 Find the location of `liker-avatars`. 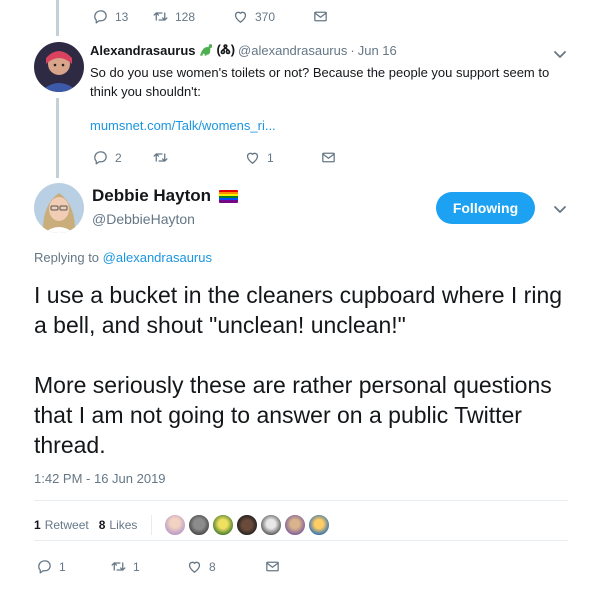

liker-avatars is located at coordinates (247, 525).